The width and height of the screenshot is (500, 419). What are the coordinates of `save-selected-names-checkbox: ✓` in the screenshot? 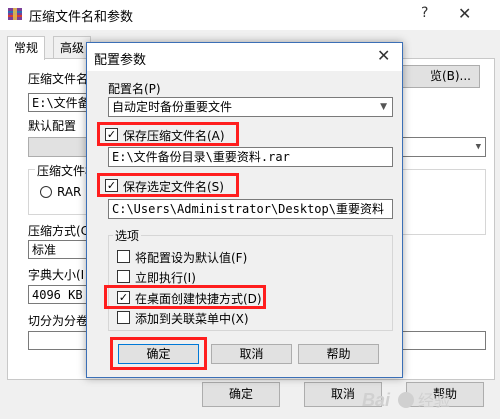 It's located at (111, 185).